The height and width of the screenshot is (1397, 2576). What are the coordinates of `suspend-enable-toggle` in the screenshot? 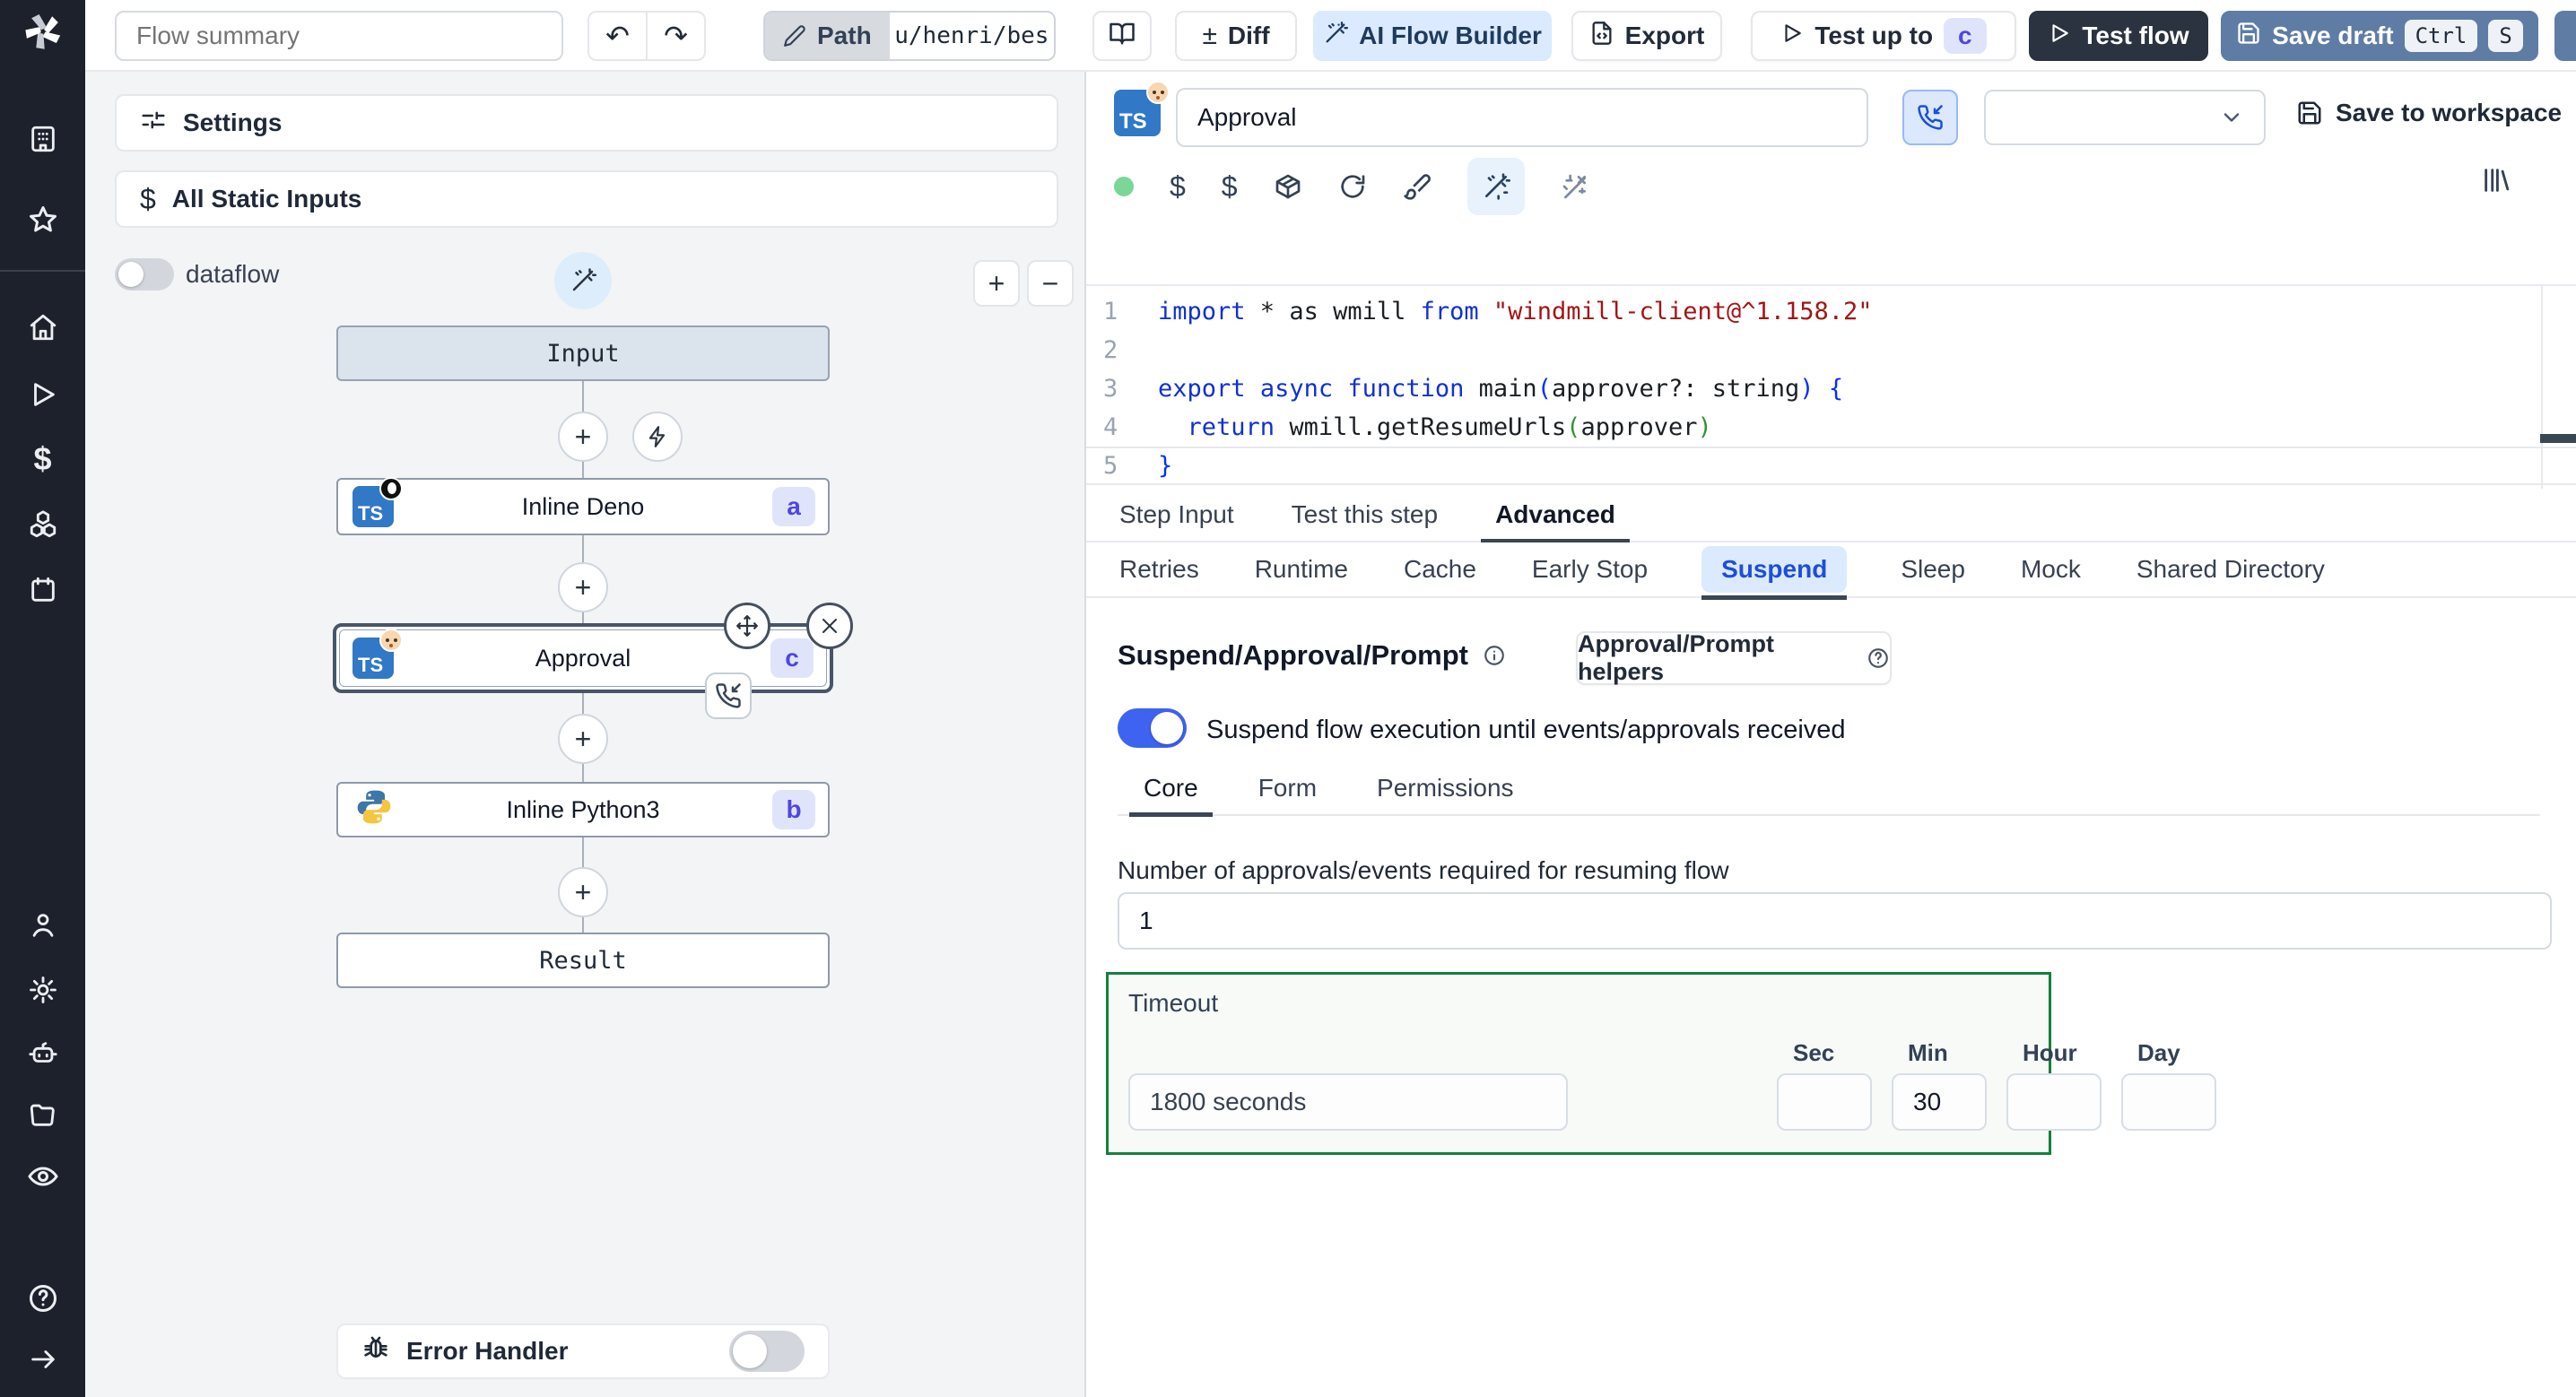 It's located at (1152, 728).